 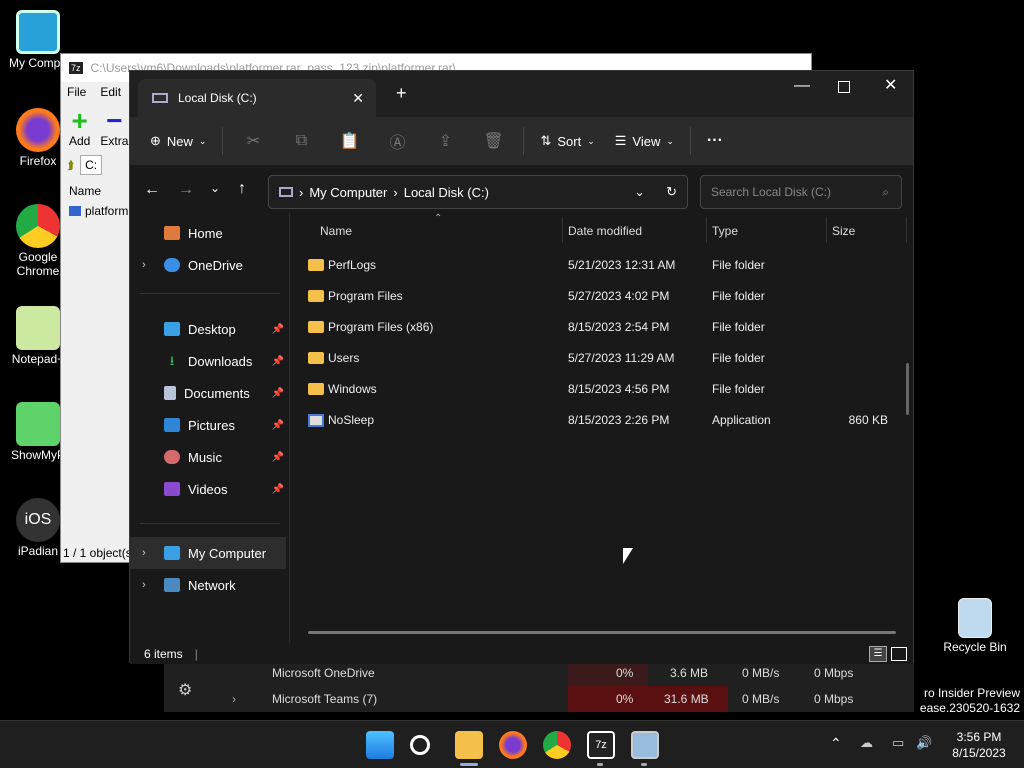 I want to click on view-button: ☰ View ⌄, so click(x=644, y=141).